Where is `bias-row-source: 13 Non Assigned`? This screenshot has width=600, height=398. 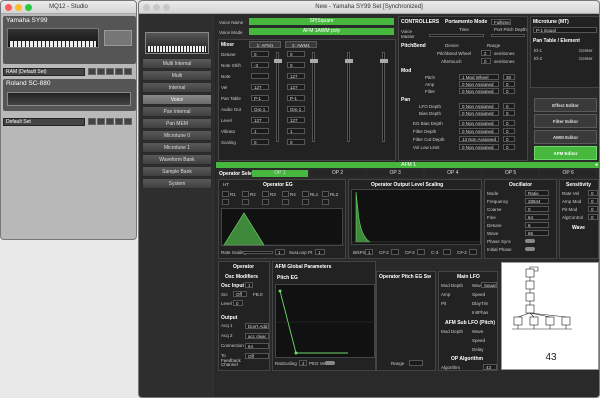
bias-row-source: 13 Non Assigned is located at coordinates (479, 139).